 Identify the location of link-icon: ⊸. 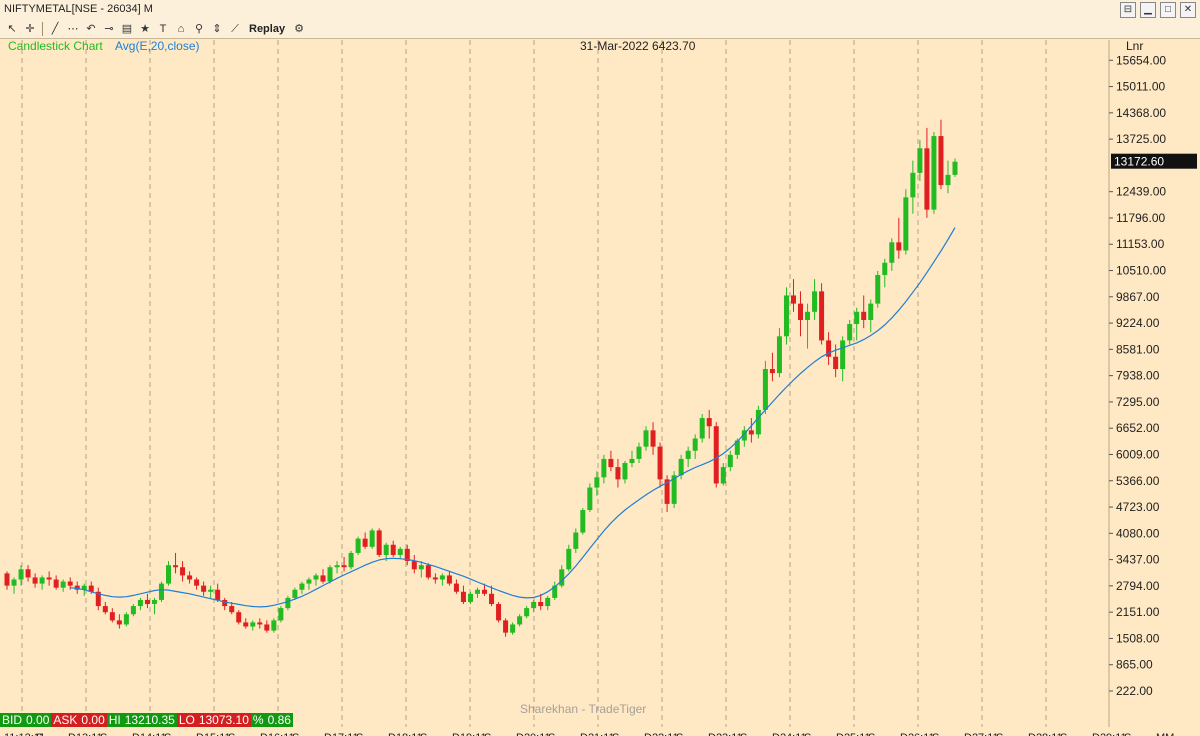
(109, 29).